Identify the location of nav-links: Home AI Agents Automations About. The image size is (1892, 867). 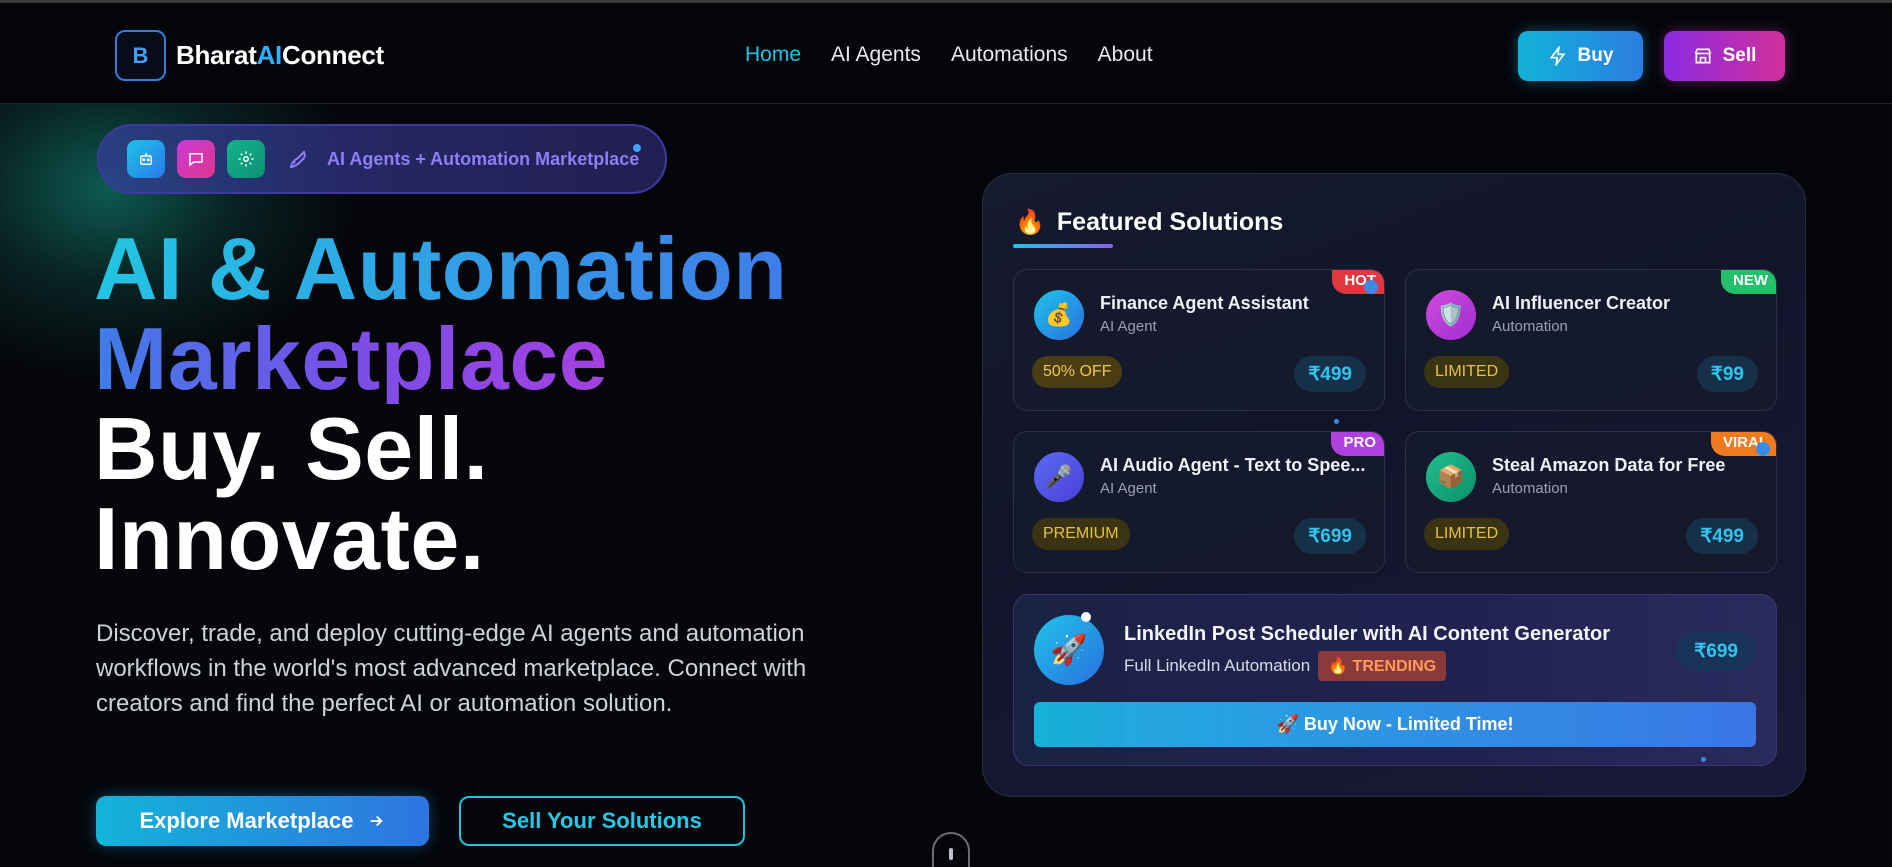
(949, 55).